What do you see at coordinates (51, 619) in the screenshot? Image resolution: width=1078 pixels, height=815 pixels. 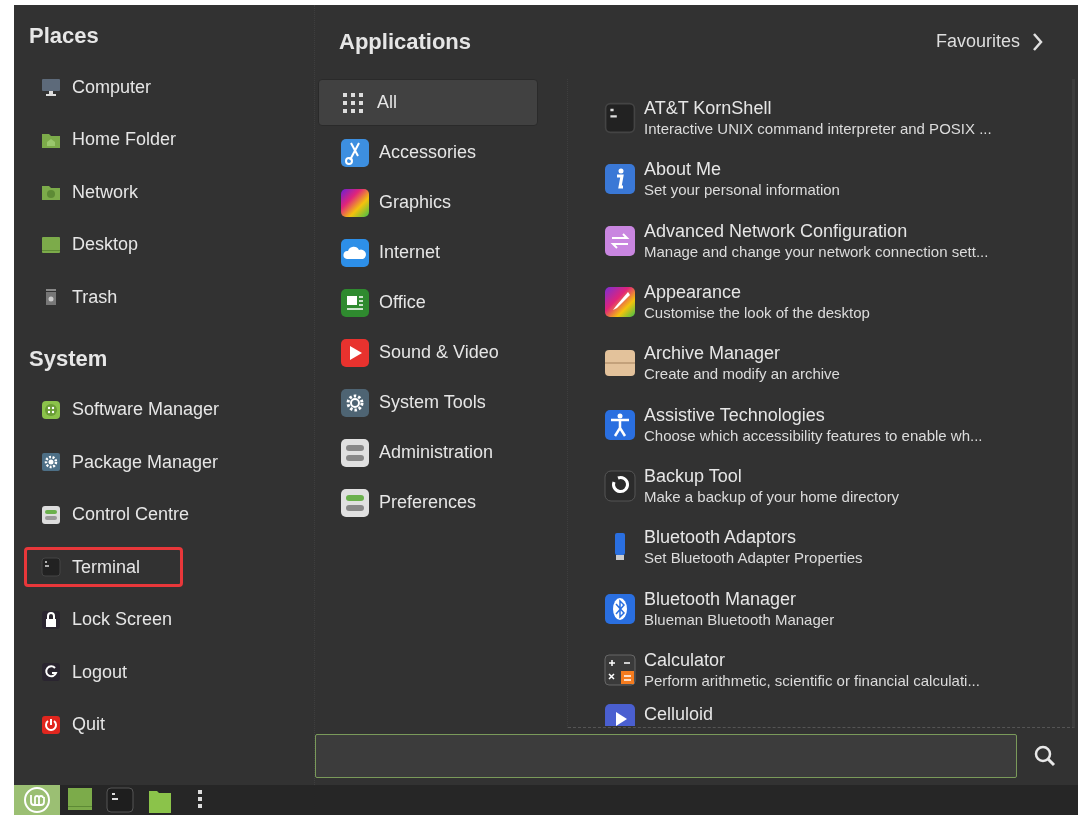 I see `lock-icon` at bounding box center [51, 619].